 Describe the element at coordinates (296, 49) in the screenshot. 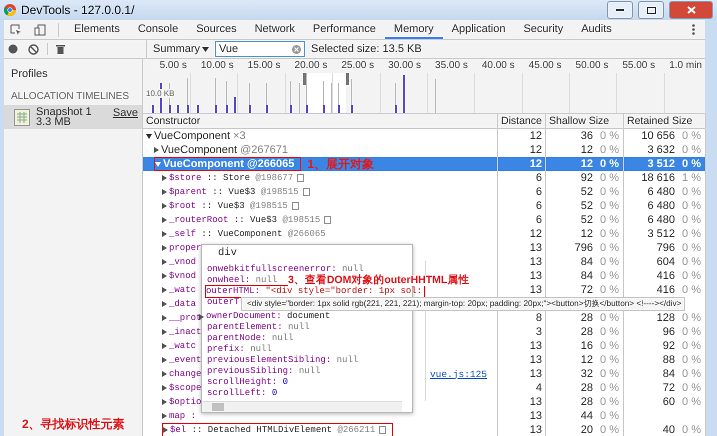

I see `clear-input-icon` at that location.